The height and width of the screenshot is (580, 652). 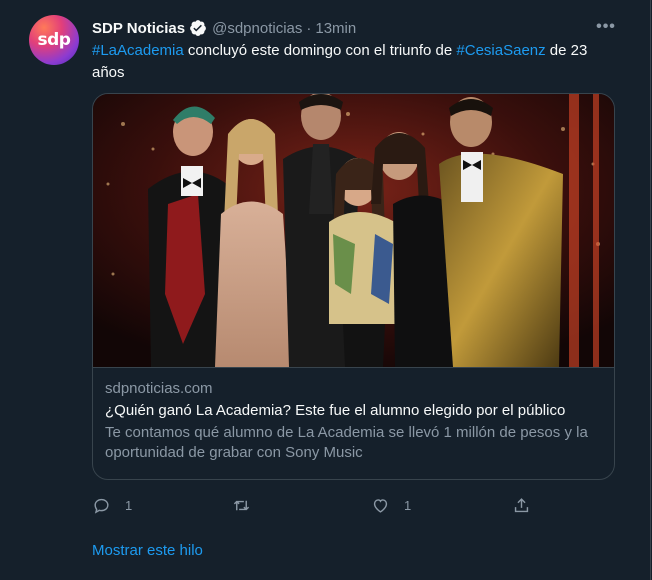 I want to click on share-button, so click(x=521, y=505).